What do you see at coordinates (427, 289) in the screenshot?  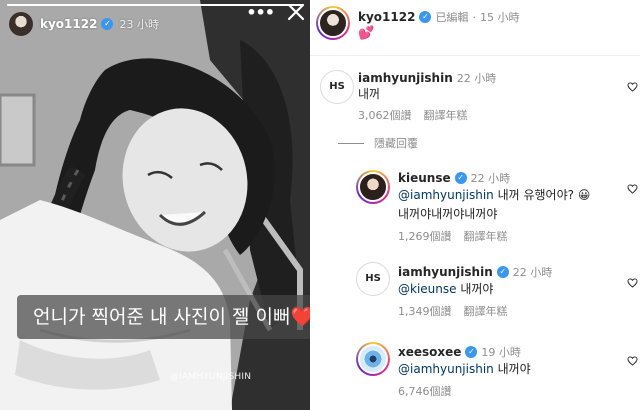 I see `reply-mention-link: @kieunse` at bounding box center [427, 289].